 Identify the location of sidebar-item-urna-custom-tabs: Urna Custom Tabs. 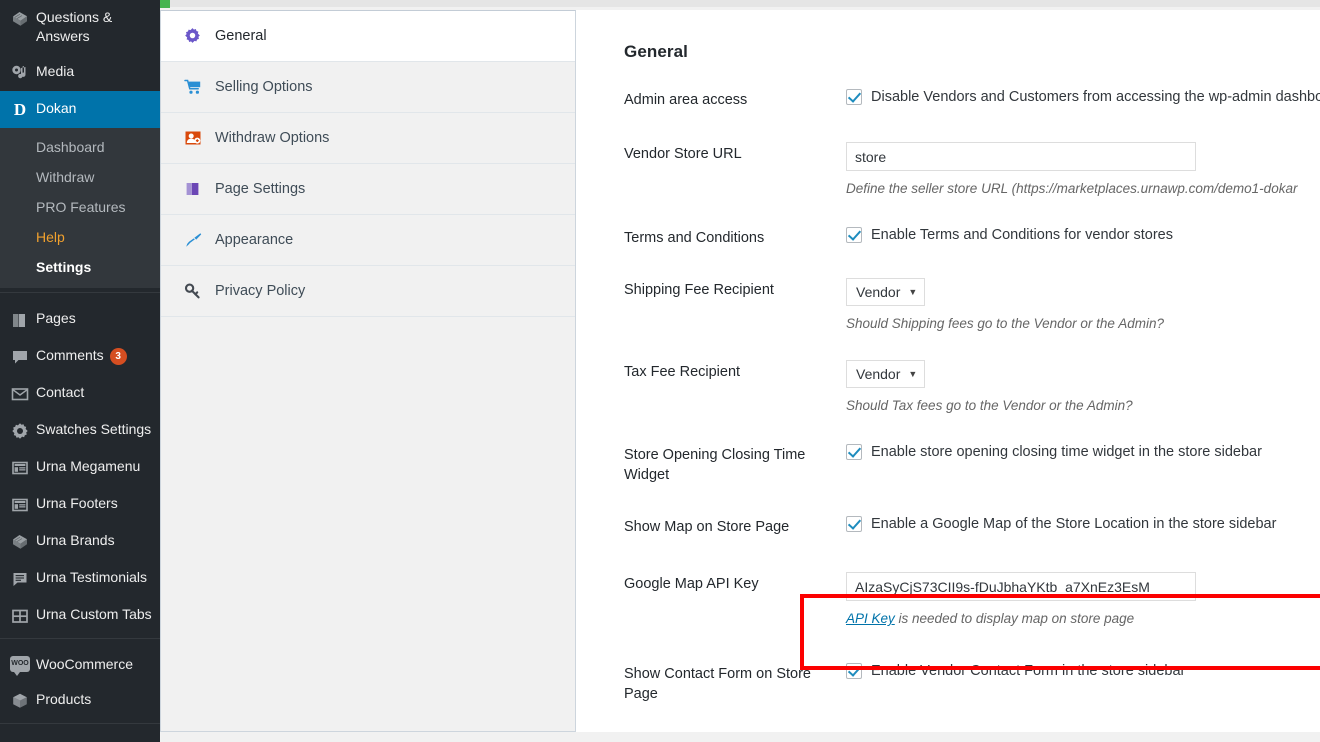
(80, 615).